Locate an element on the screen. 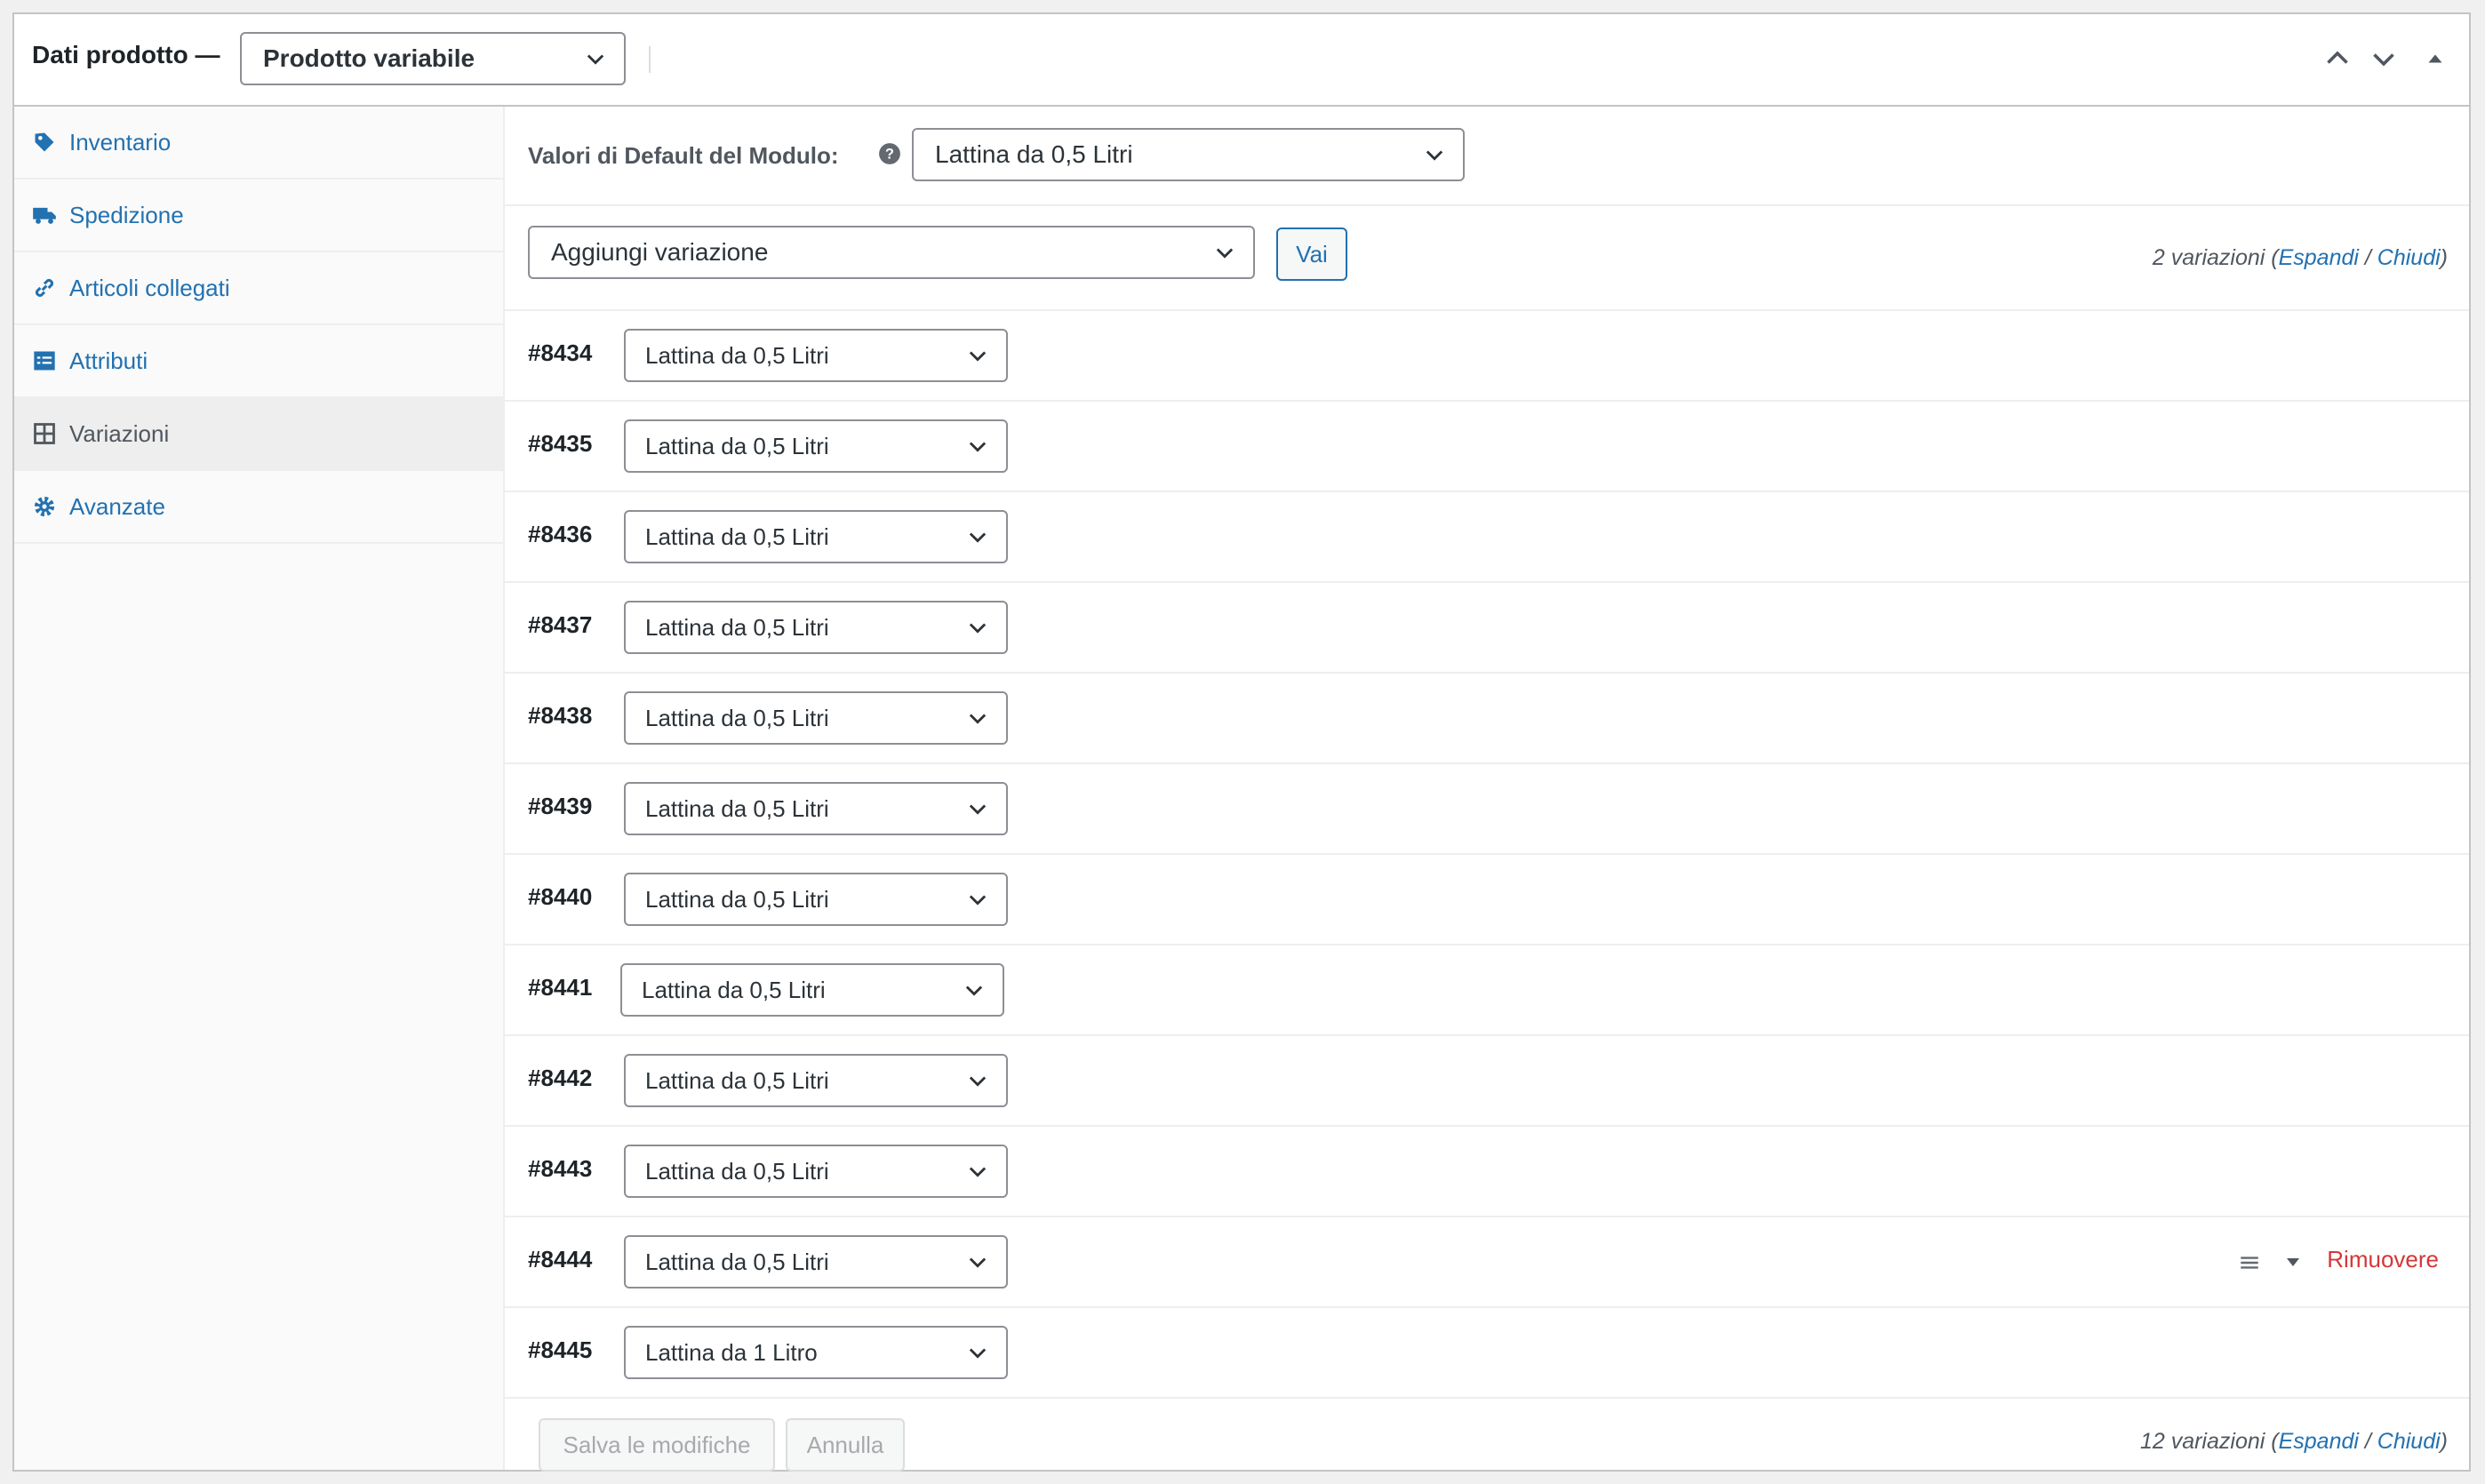  gear-icon is located at coordinates (45, 506).